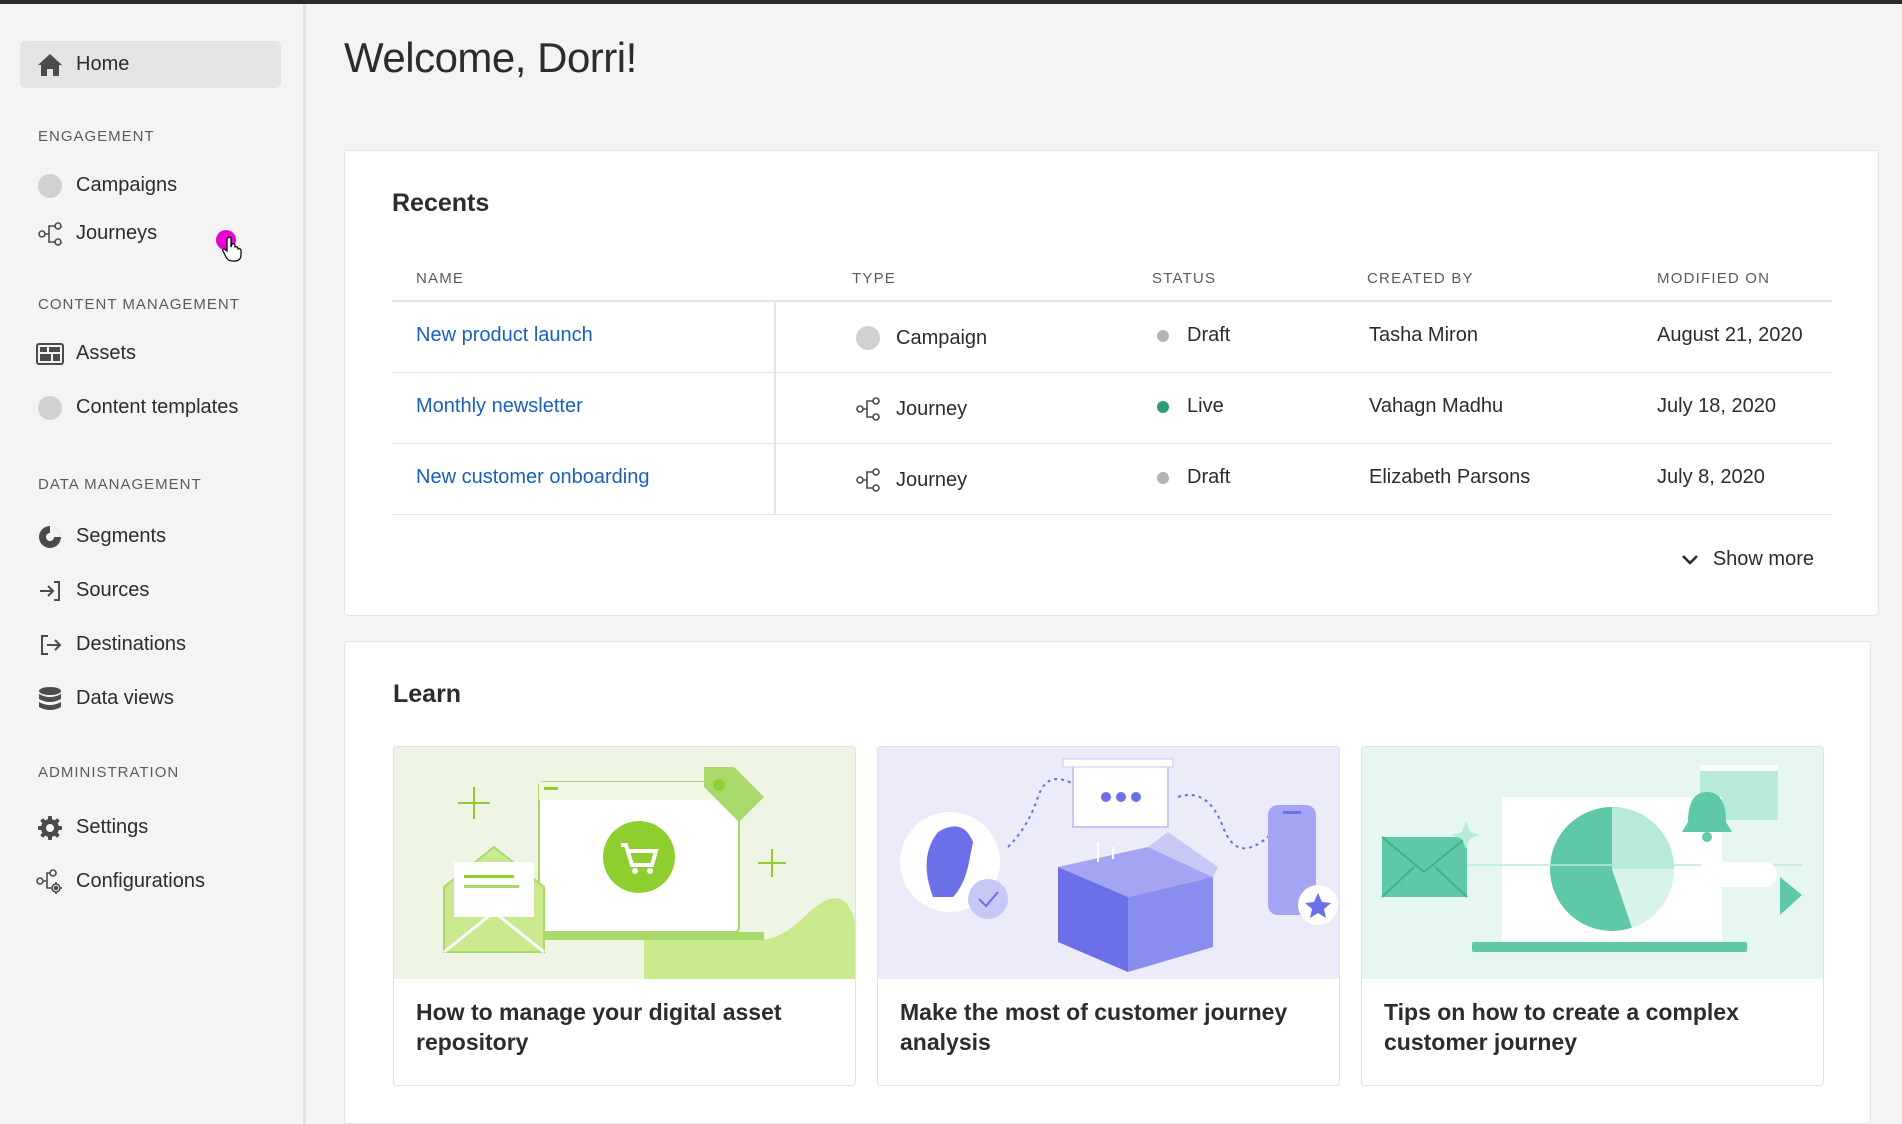 This screenshot has width=1902, height=1124. What do you see at coordinates (127, 185) in the screenshot?
I see `sidebar-item-label: Campaigns` at bounding box center [127, 185].